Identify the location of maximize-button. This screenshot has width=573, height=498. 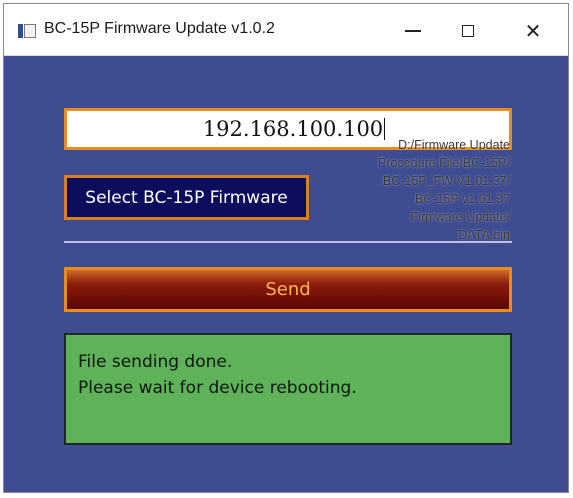
(468, 31).